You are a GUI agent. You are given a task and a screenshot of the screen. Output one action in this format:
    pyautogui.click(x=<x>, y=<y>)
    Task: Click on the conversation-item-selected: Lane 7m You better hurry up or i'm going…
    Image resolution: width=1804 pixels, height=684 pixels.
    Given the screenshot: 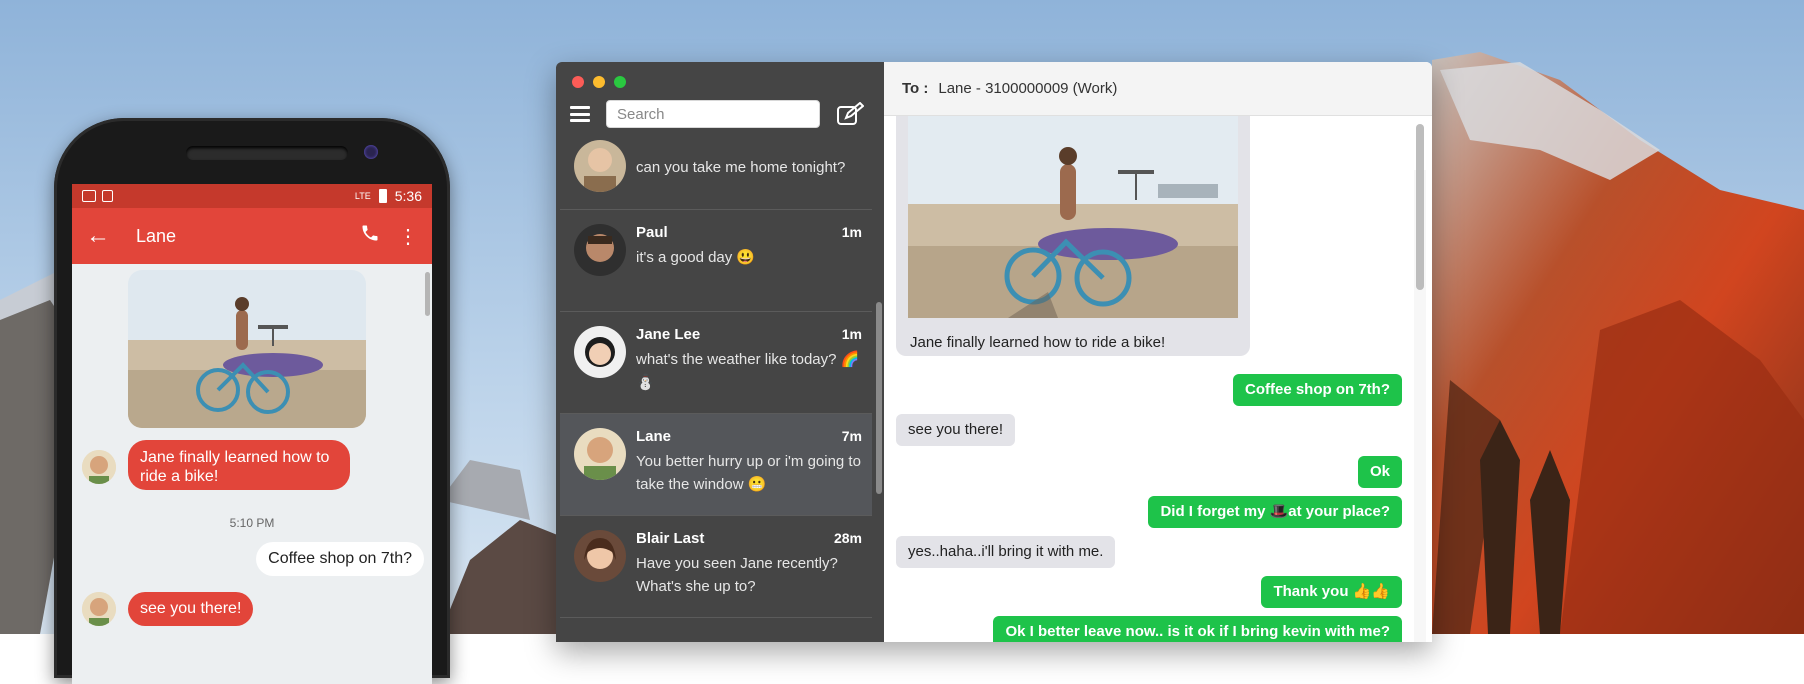 What is the action you would take?
    pyautogui.click(x=716, y=465)
    